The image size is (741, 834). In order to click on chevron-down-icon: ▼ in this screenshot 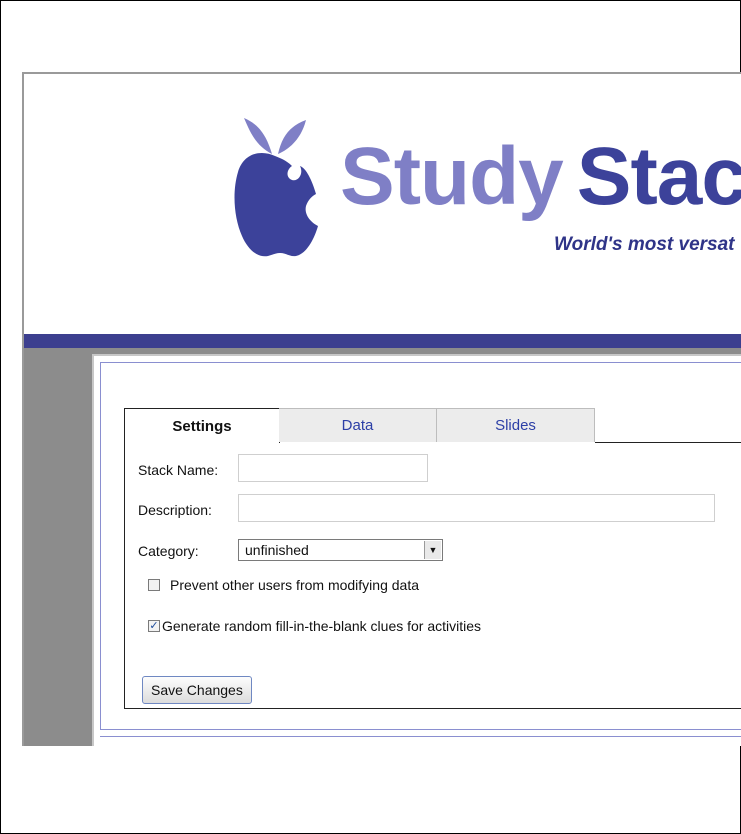, I will do `click(432, 550)`.